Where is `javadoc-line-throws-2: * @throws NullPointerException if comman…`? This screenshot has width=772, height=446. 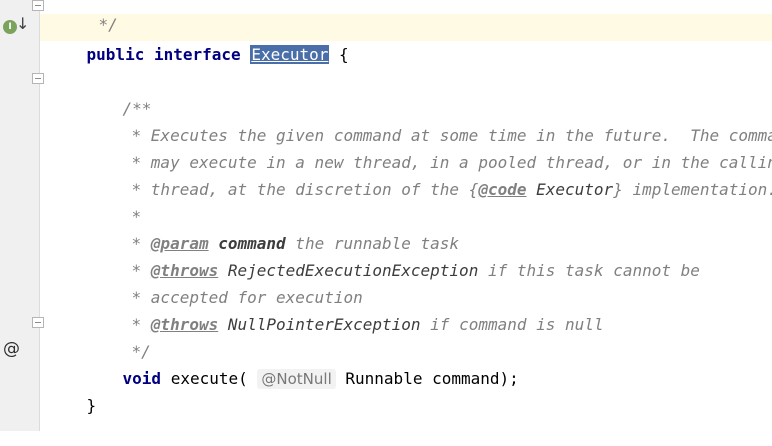
javadoc-line-throws-2: * @throws NullPointerException if comman… is located at coordinates (348, 309).